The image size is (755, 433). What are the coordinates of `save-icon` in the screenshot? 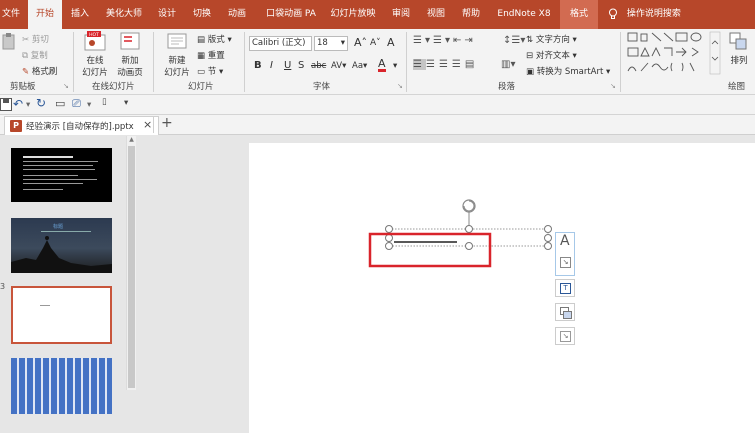 It's located at (6, 104).